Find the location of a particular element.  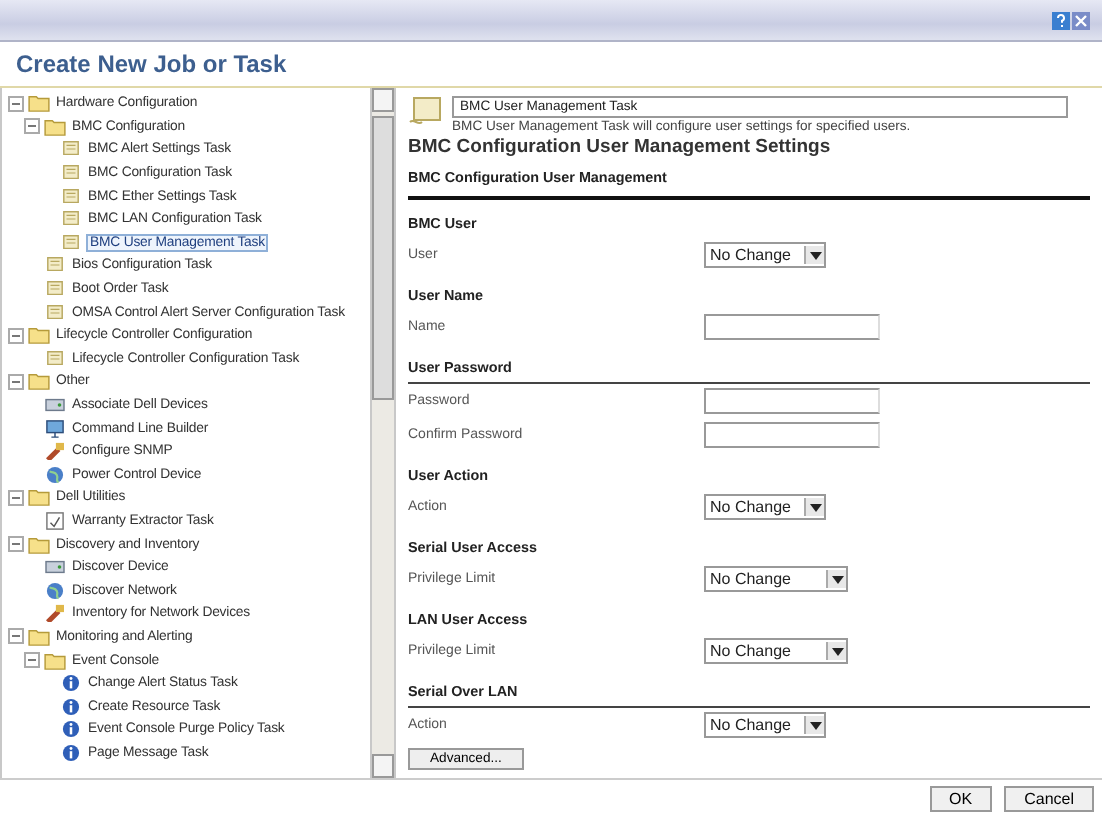

computer-icon is located at coordinates (55, 428).